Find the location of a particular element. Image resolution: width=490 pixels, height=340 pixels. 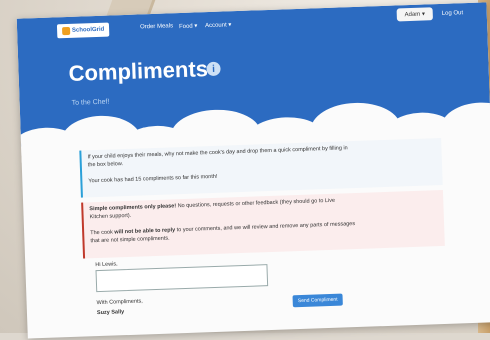

sender-name: Suzy Sally is located at coordinates (110, 313).